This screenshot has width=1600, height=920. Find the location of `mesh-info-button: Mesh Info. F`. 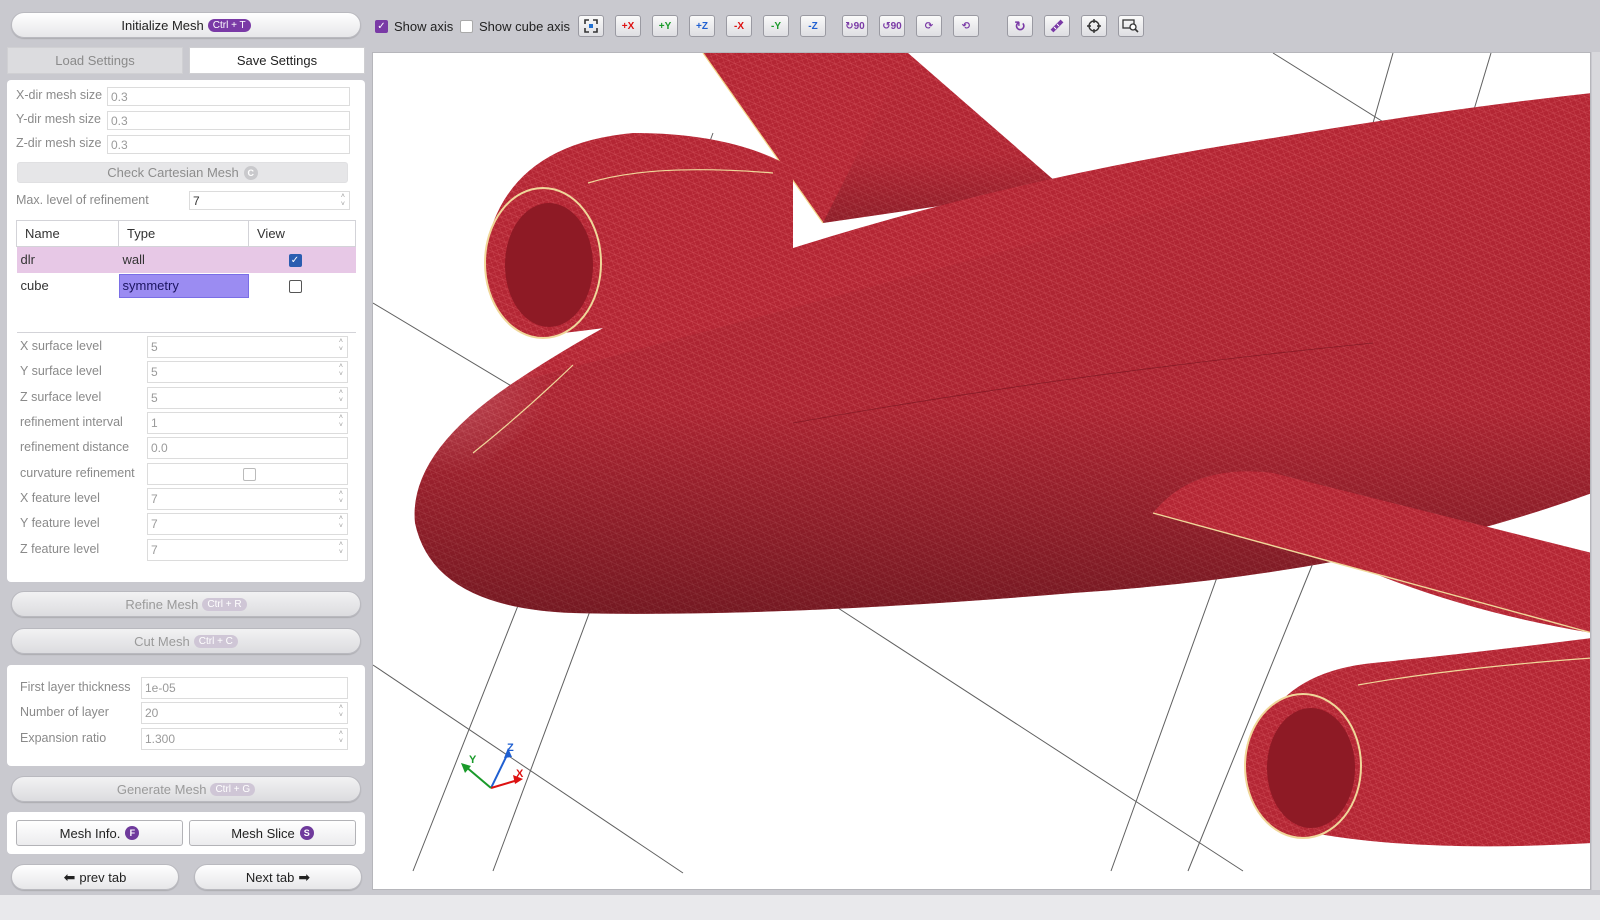

mesh-info-button: Mesh Info. F is located at coordinates (99, 833).